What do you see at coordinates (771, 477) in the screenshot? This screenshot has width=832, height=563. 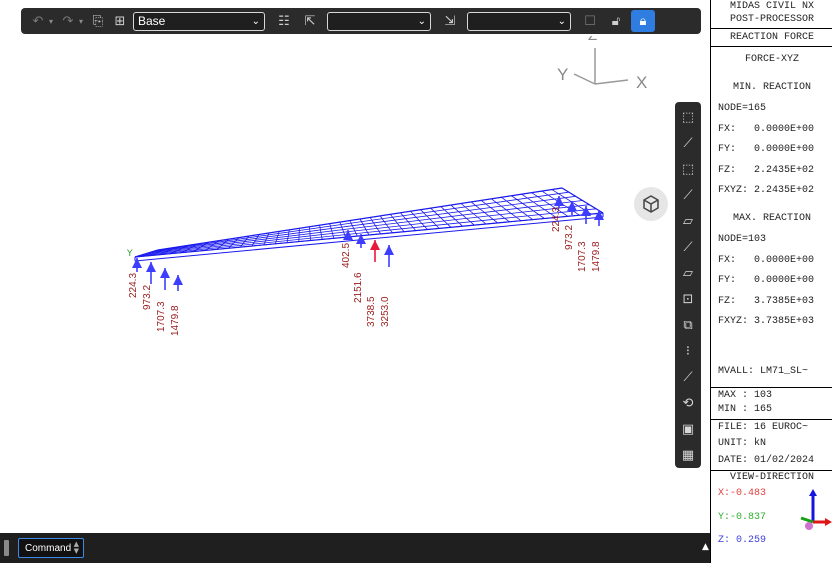 I see `view-direction-header: VIEW-DIRECTION` at bounding box center [771, 477].